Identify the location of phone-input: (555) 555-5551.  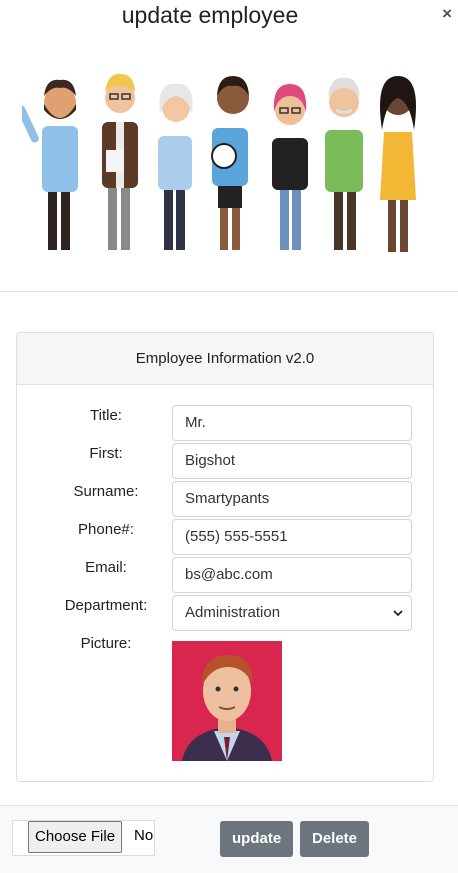
(292, 537).